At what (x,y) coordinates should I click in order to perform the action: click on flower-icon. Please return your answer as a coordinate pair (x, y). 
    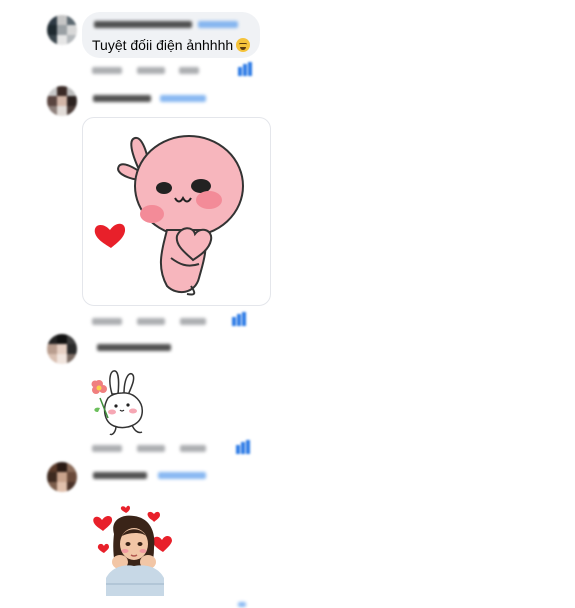
    Looking at the image, I should click on (100, 399).